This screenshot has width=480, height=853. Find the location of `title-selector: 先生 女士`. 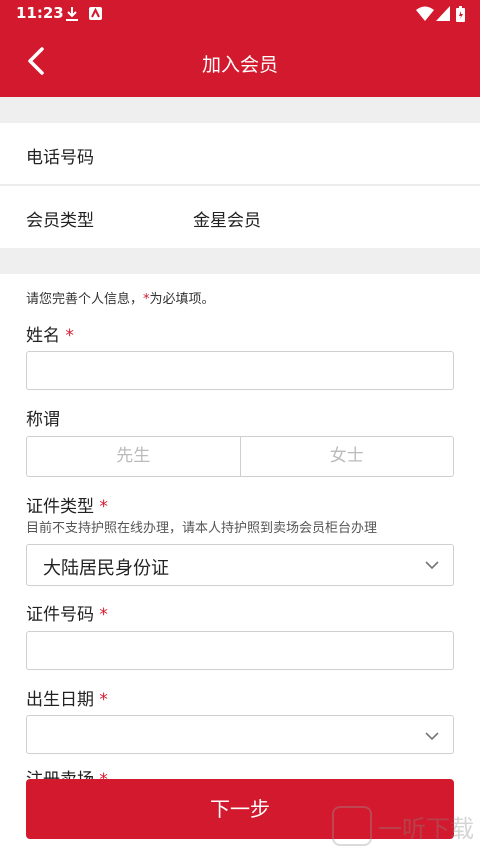

title-selector: 先生 女士 is located at coordinates (240, 456).